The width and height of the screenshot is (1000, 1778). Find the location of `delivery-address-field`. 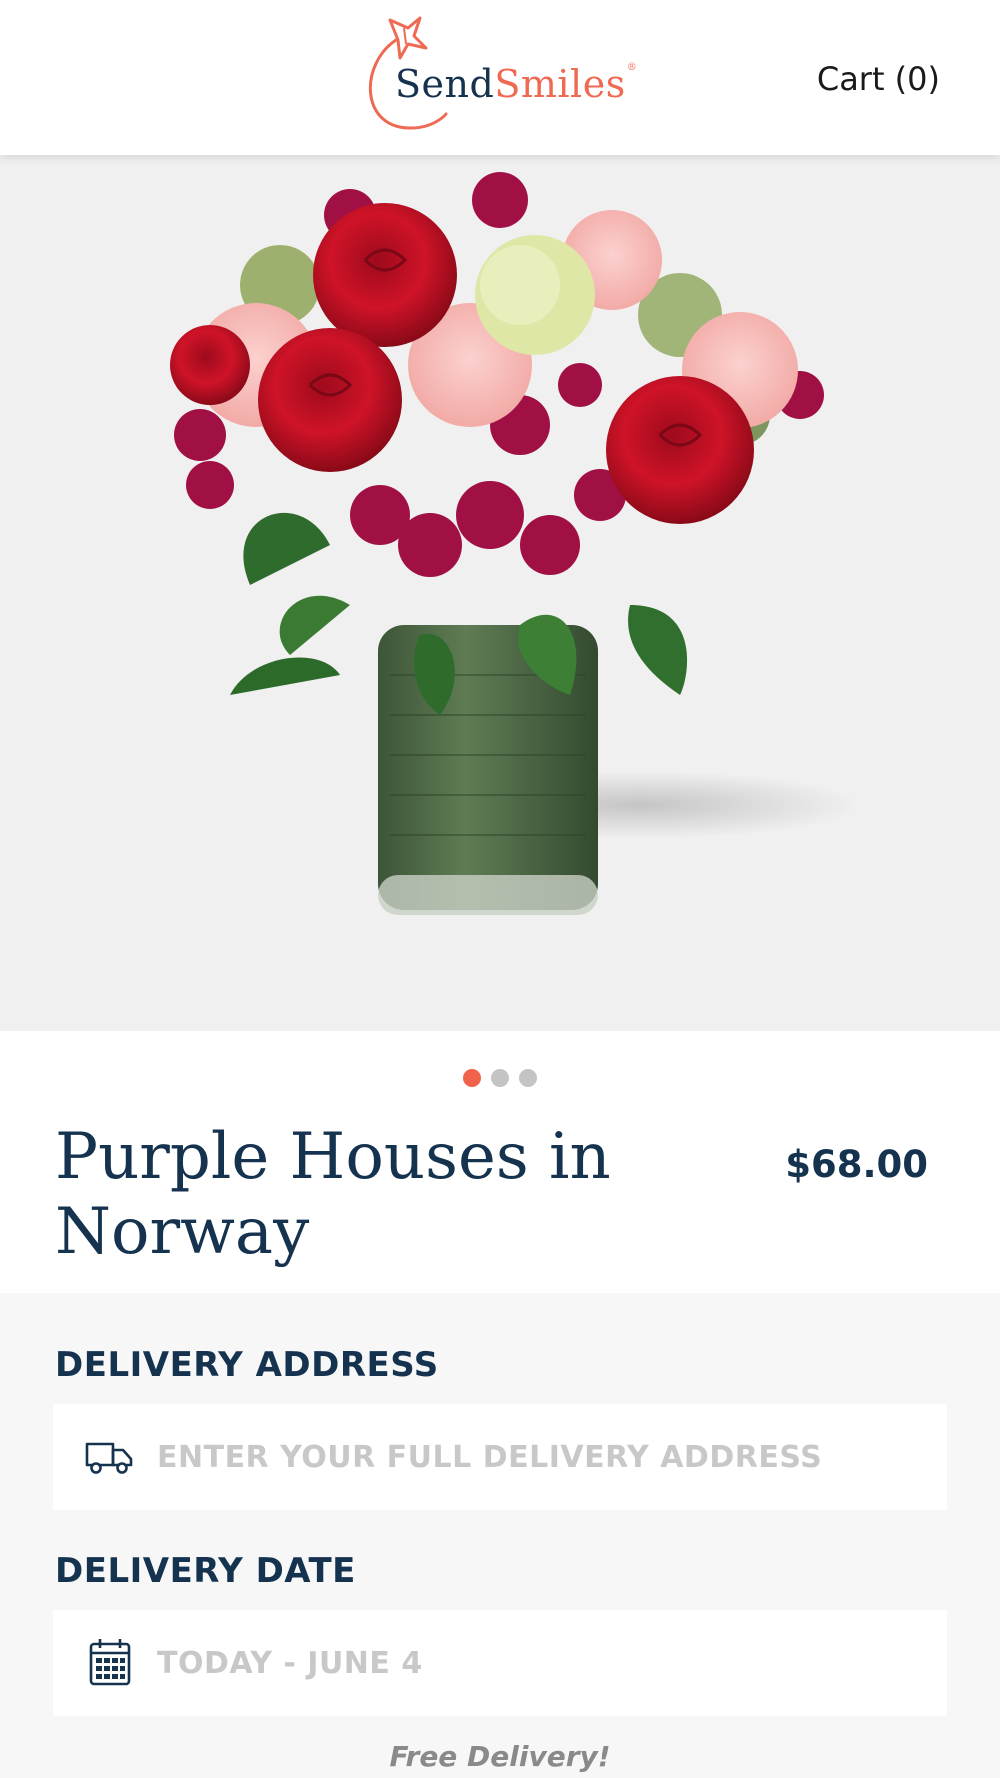

delivery-address-field is located at coordinates (500, 1457).